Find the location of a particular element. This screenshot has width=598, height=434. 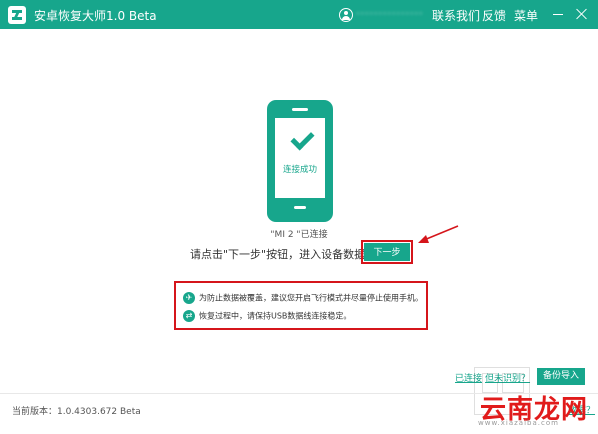

tip-airplane: ✈ 为防止数据被覆盖，建议您开启飞行模式并尽量停止使用手机。 is located at coordinates (303, 298).